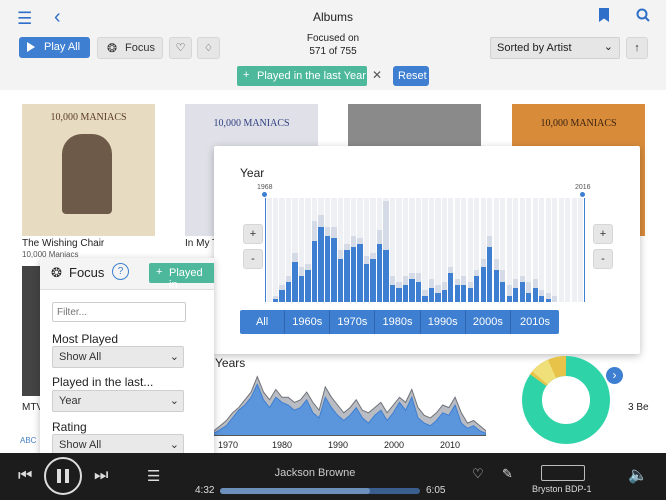  Describe the element at coordinates (582, 194) in the screenshot. I see `range-handle-end` at that location.